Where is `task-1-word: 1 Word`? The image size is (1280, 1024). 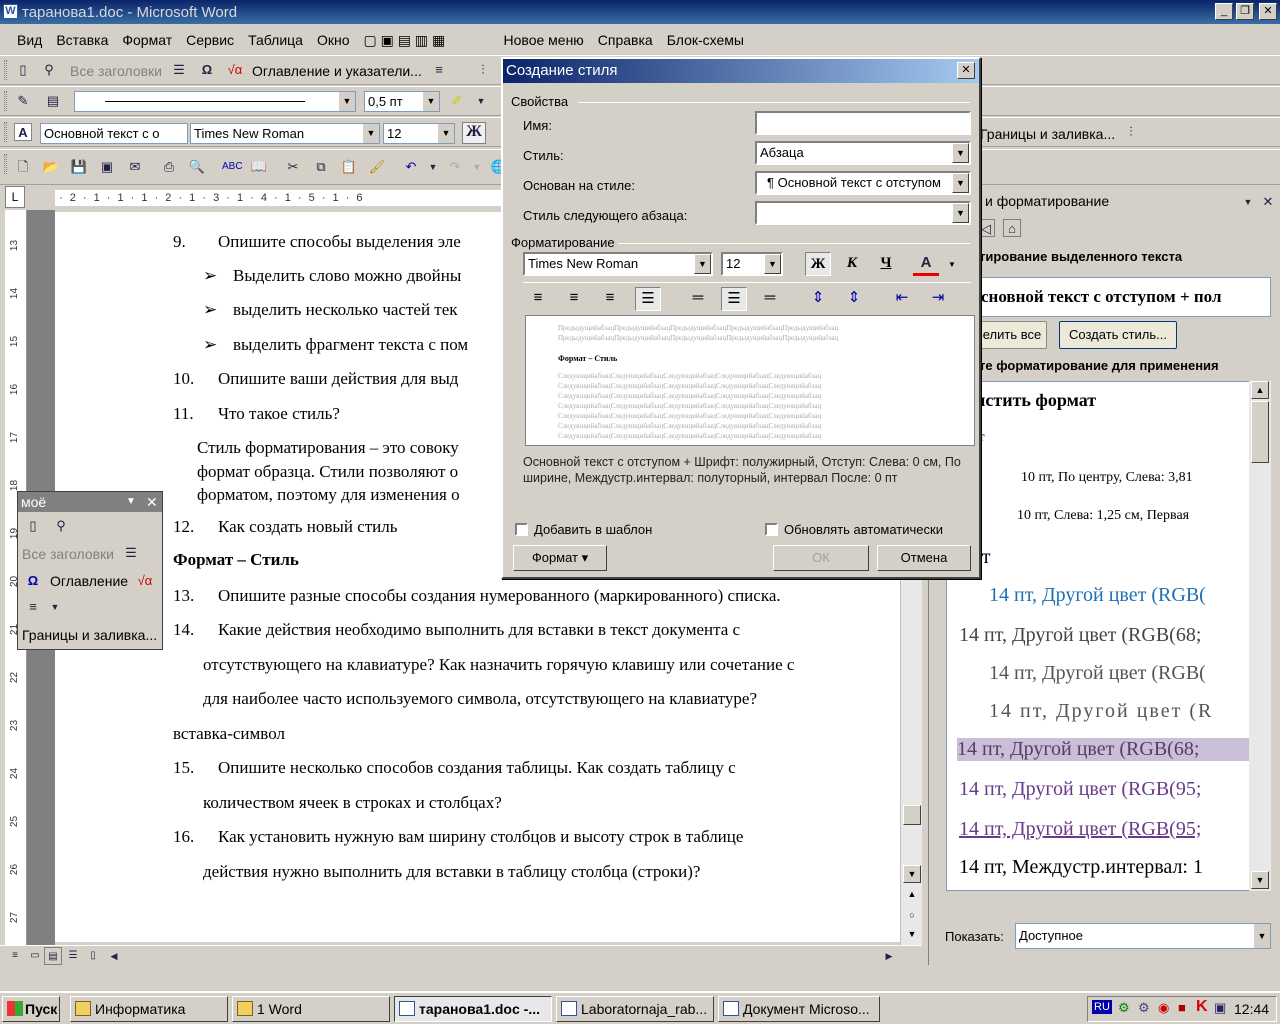 task-1-word: 1 Word is located at coordinates (311, 1009).